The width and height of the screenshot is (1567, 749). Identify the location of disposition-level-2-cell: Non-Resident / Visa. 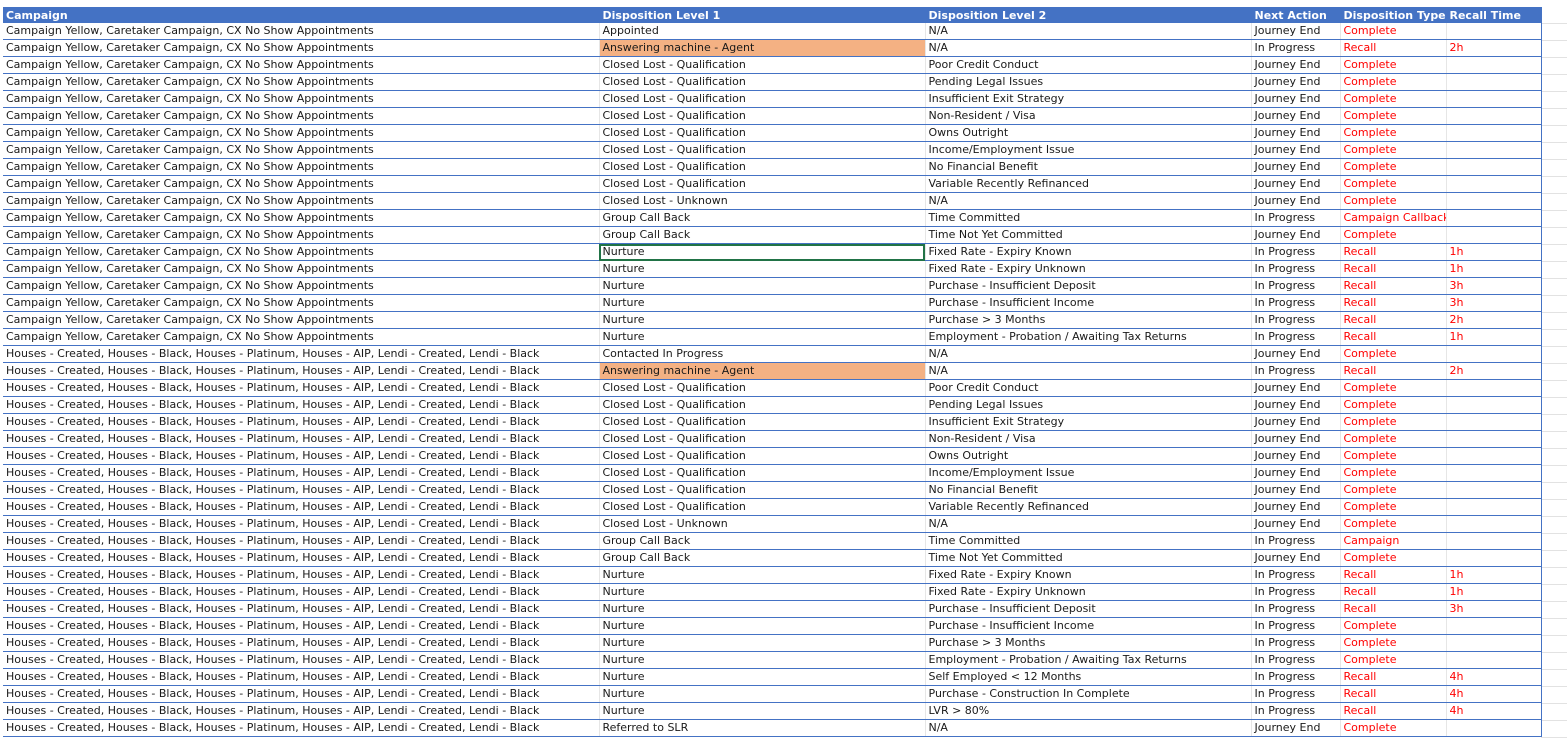
(1088, 439).